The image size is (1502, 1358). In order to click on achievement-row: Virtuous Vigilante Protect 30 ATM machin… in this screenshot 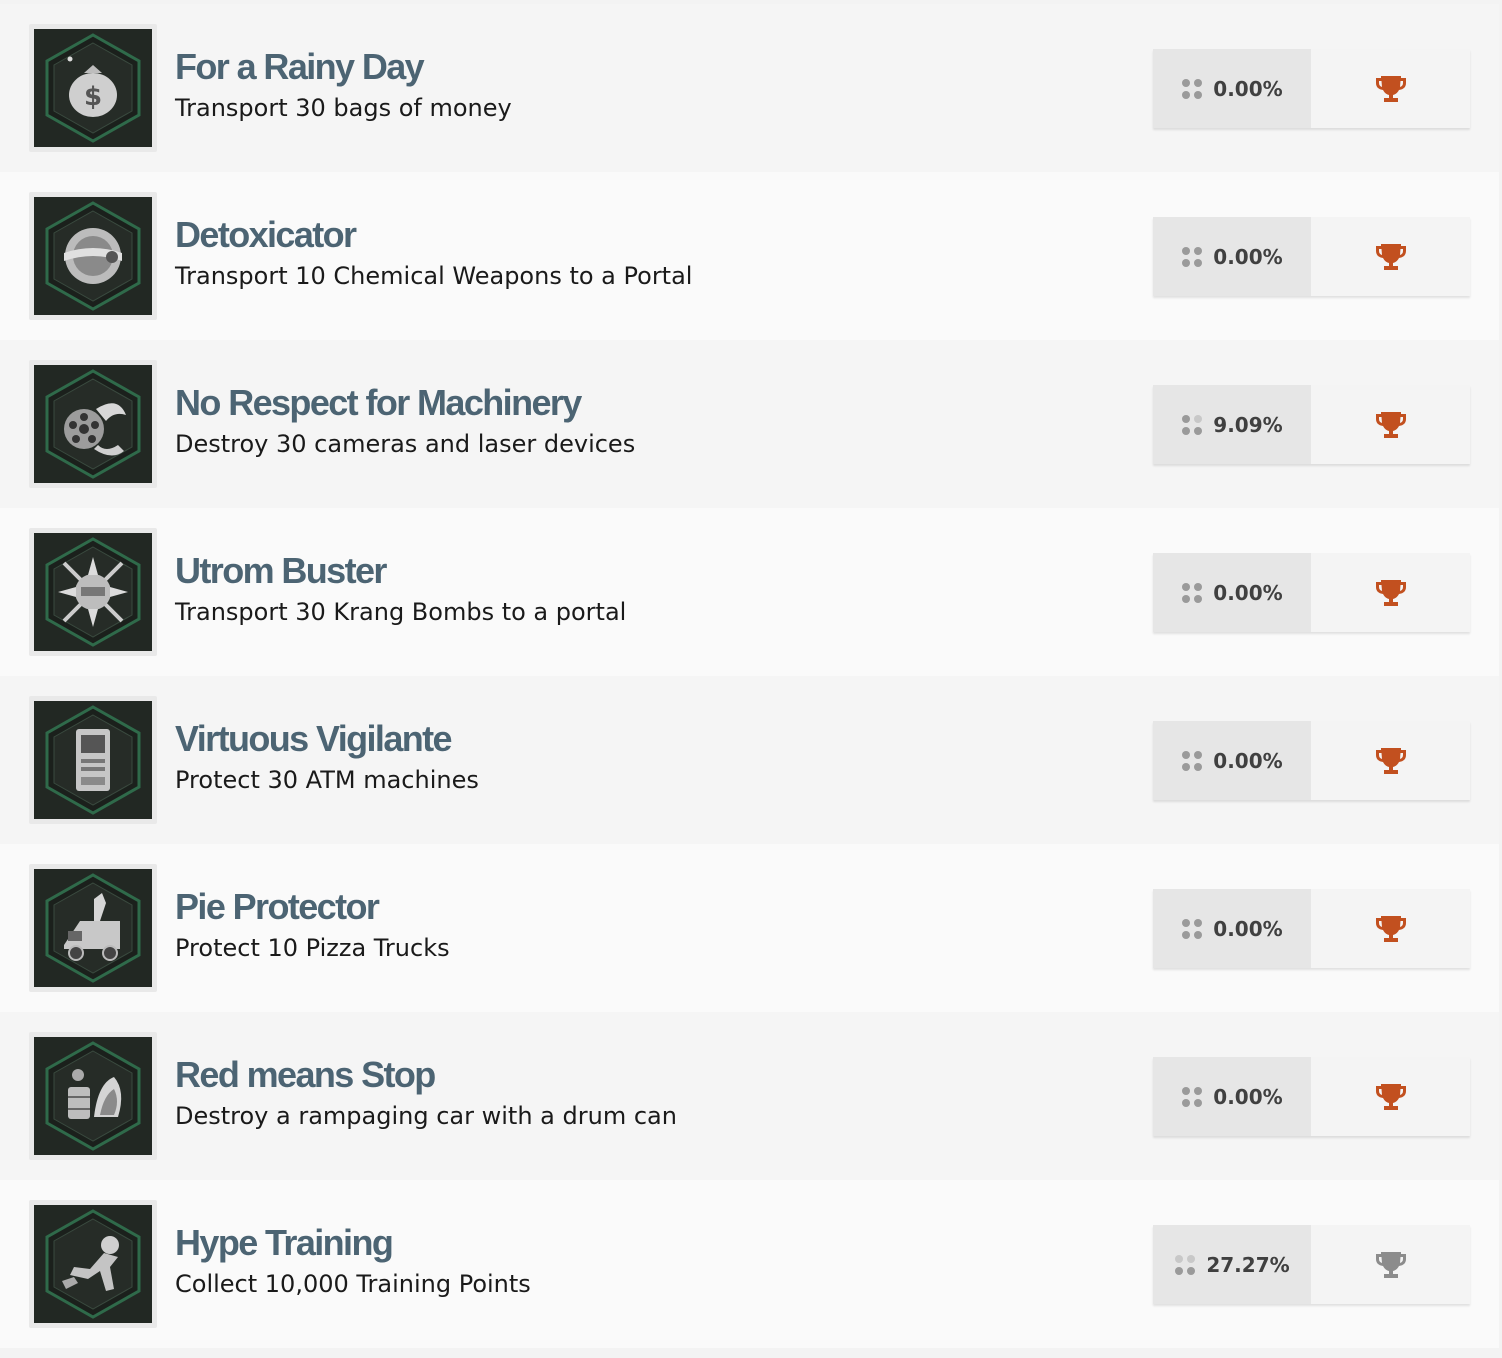, I will do `click(749, 760)`.